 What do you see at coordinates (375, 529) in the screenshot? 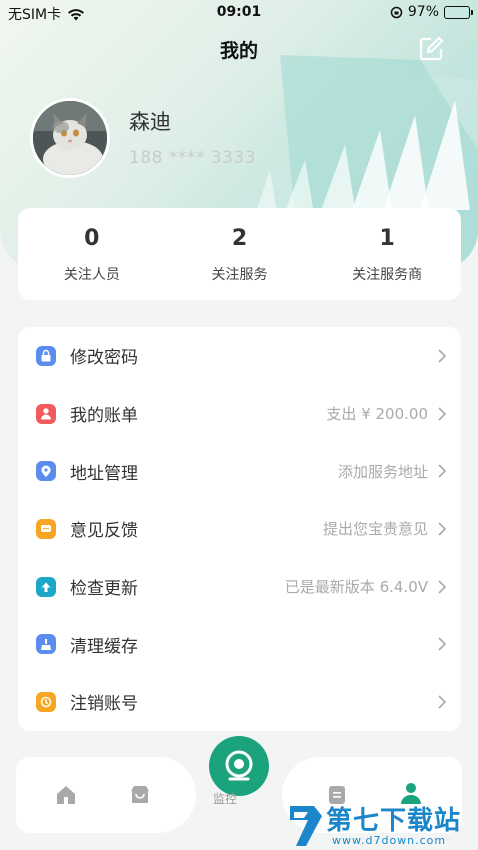
I see `menu-value: 提出您宝贵意见` at bounding box center [375, 529].